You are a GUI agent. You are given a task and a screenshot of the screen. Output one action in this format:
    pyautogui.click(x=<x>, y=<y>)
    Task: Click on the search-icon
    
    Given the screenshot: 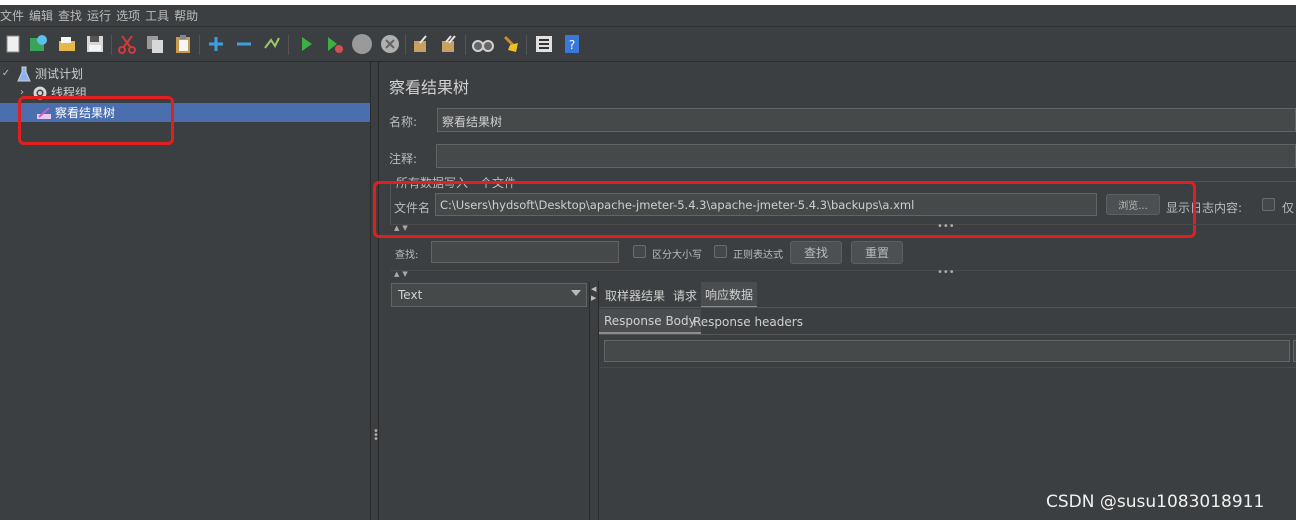 What is the action you would take?
    pyautogui.click(x=483, y=44)
    